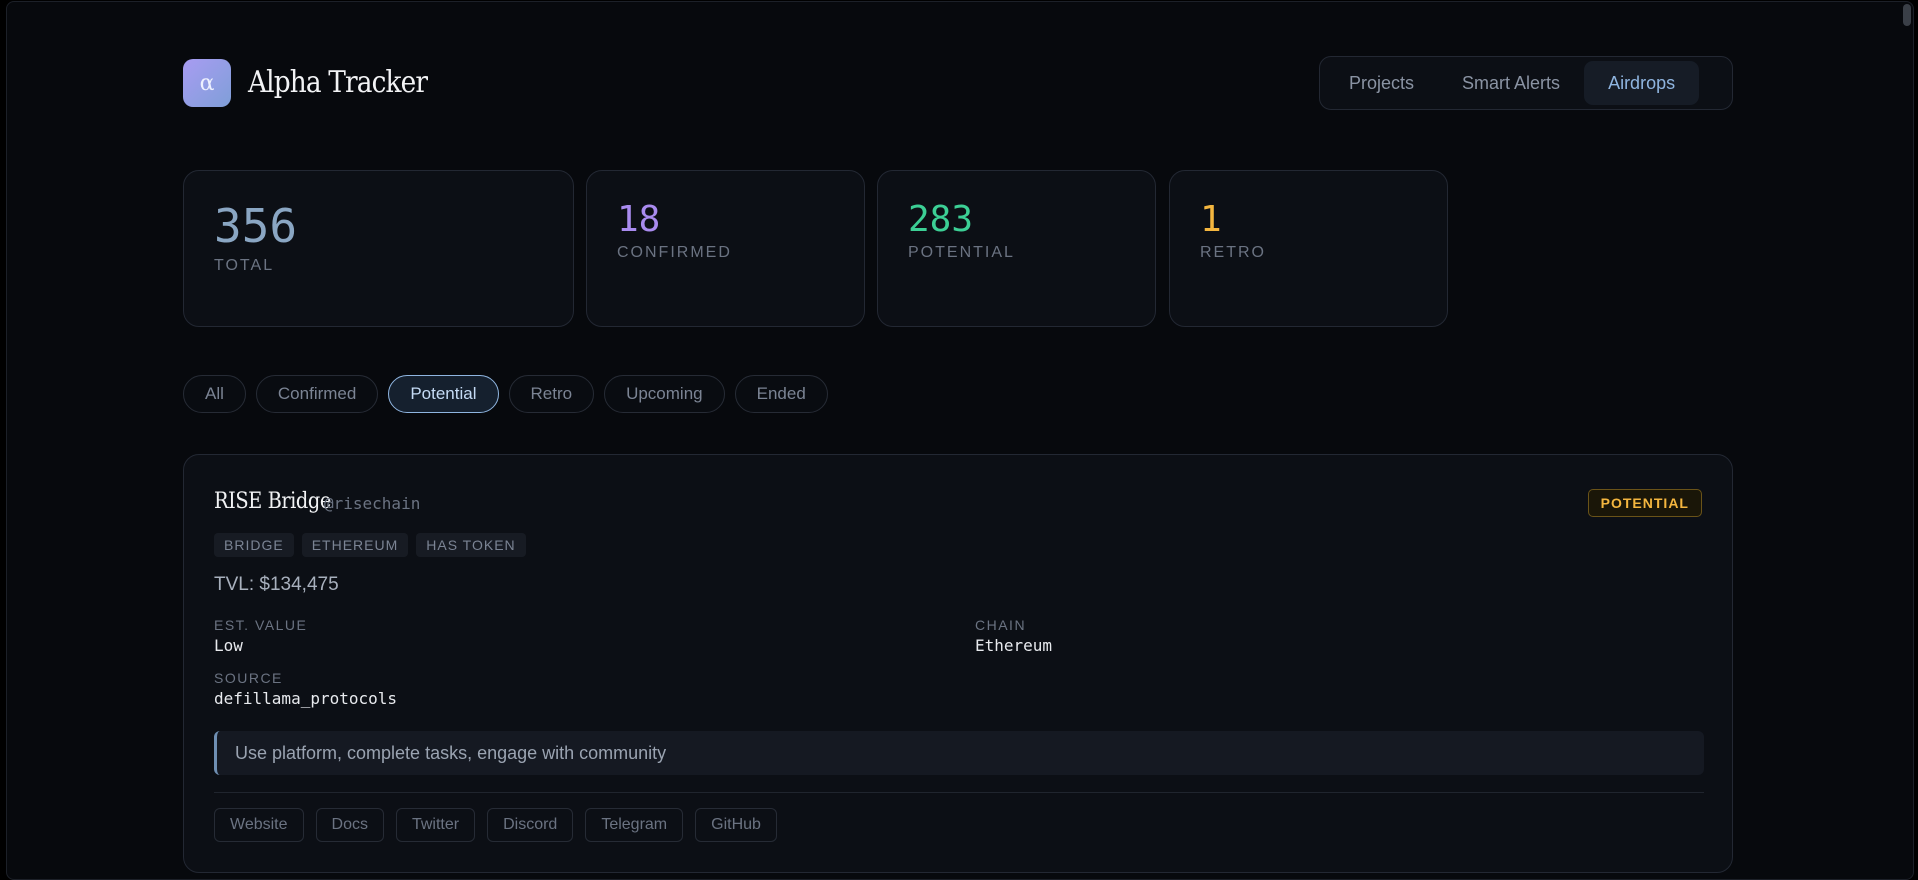  I want to click on link-docs: Docs, so click(349, 825).